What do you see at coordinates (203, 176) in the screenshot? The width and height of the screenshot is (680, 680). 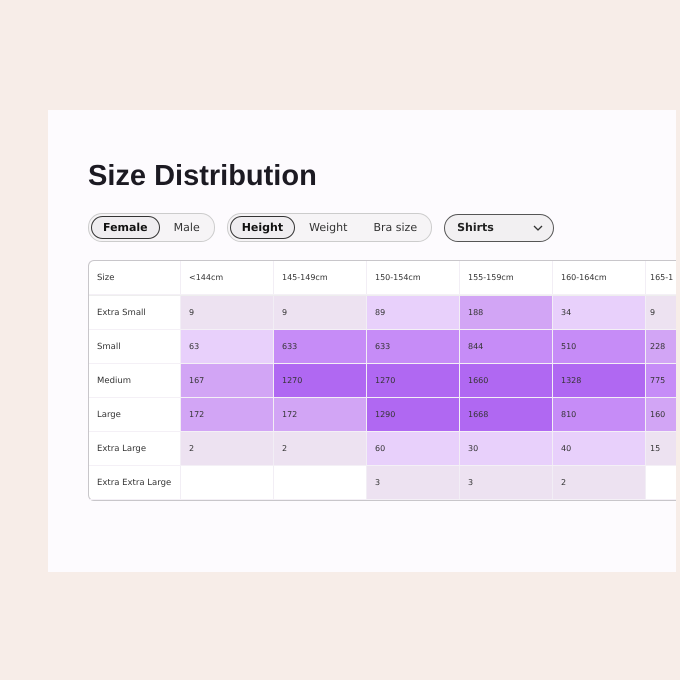 I see `page-title: Size Distribution` at bounding box center [203, 176].